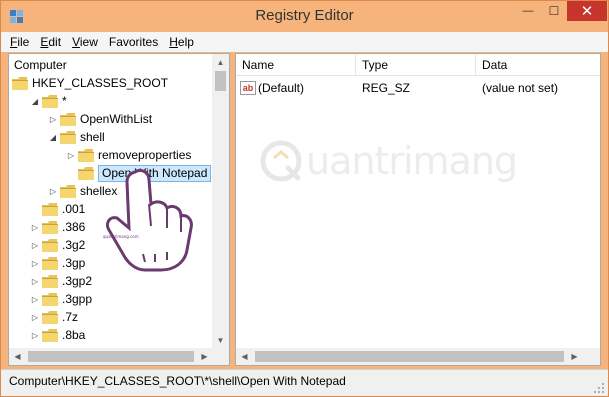 This screenshot has height=397, width=609. I want to click on tree-item: ▷ .7z, so click(54, 317).